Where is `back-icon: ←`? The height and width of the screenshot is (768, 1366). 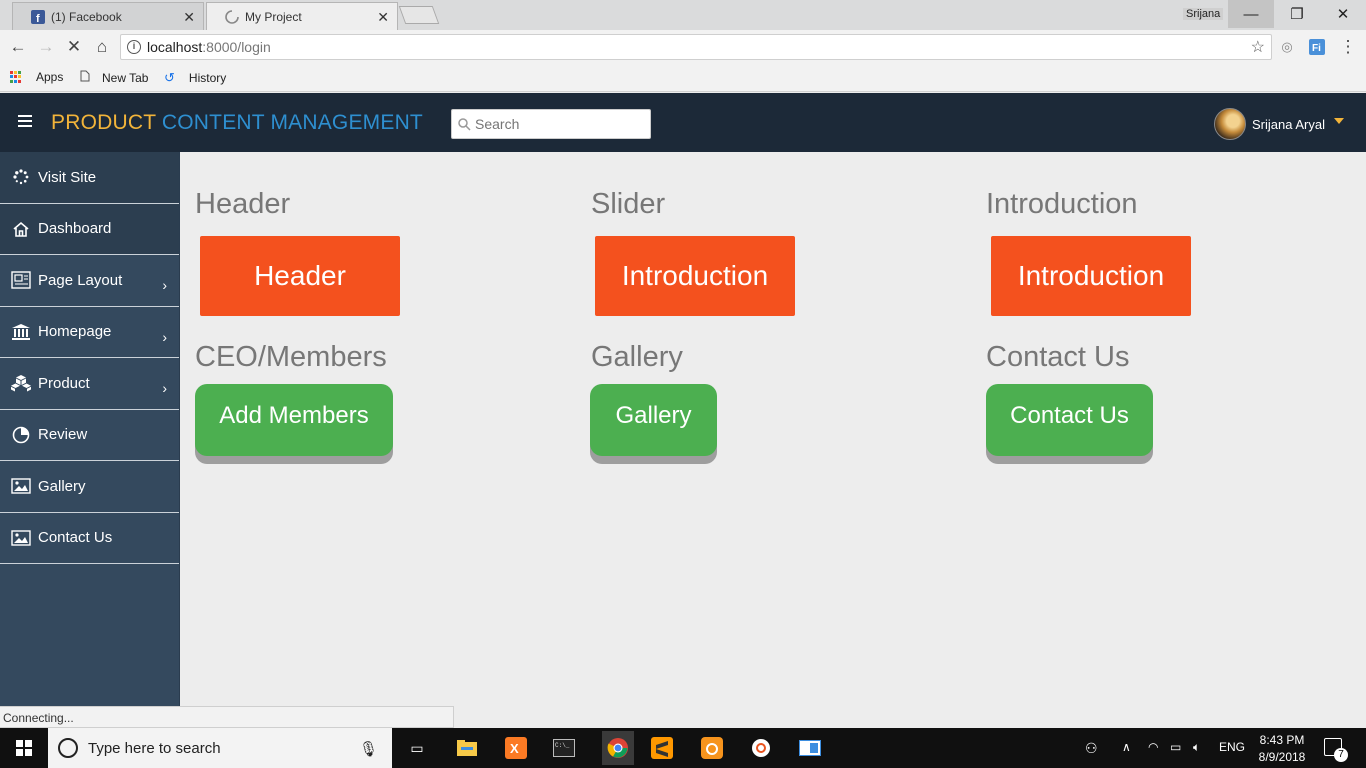 back-icon: ← is located at coordinates (18, 47).